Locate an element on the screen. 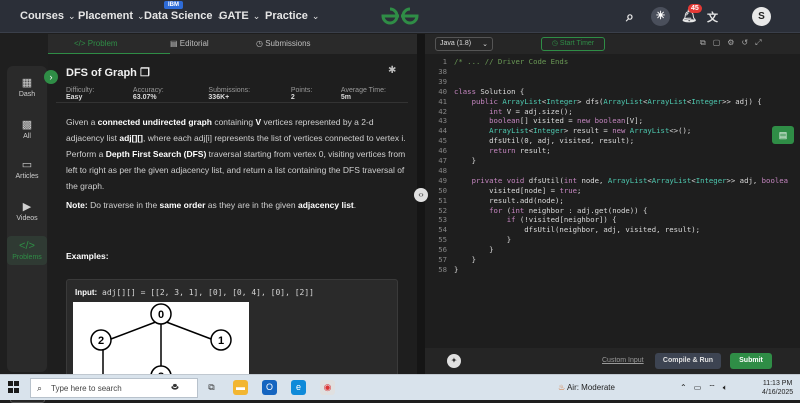 Image resolution: width=800 pixels, height=403 pixels. submit-button: Submit is located at coordinates (751, 361).